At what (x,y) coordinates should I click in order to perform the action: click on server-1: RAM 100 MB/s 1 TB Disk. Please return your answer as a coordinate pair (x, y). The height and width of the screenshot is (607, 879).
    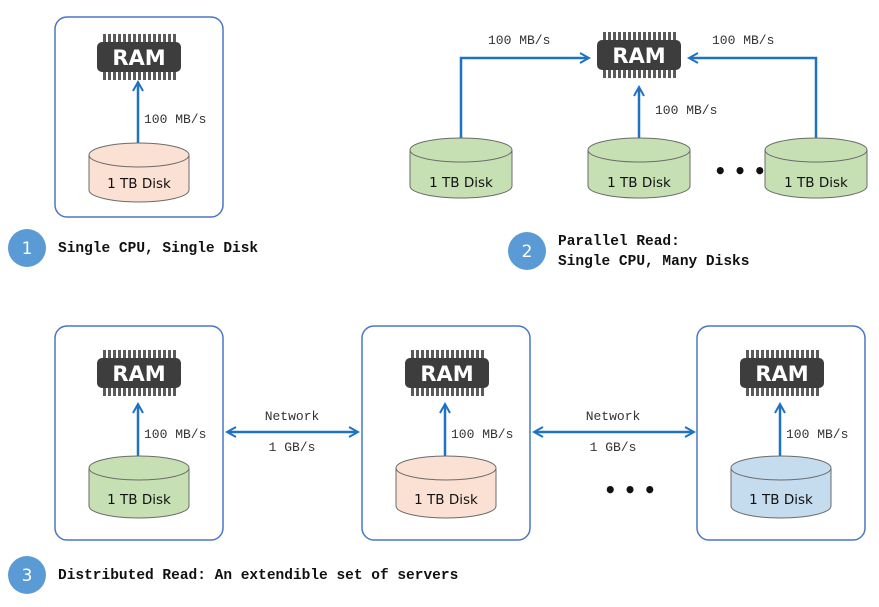
    Looking at the image, I should click on (139, 433).